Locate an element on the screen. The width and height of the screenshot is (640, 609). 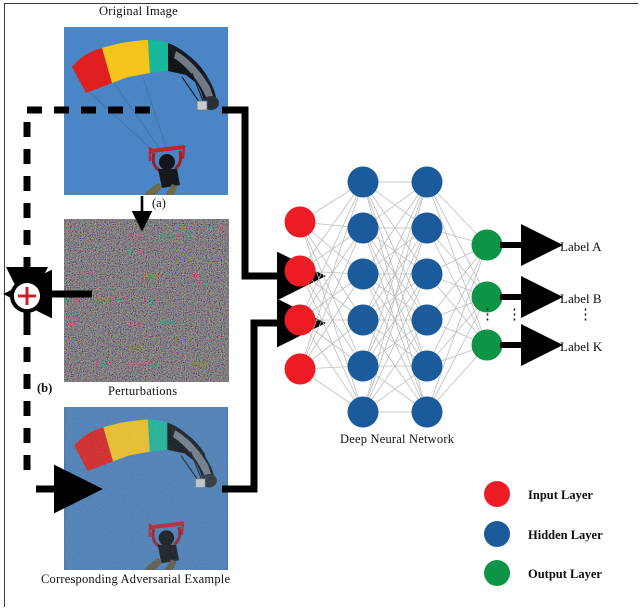
legend-label-hidden-layer: Hidden Layer is located at coordinates (565, 535).